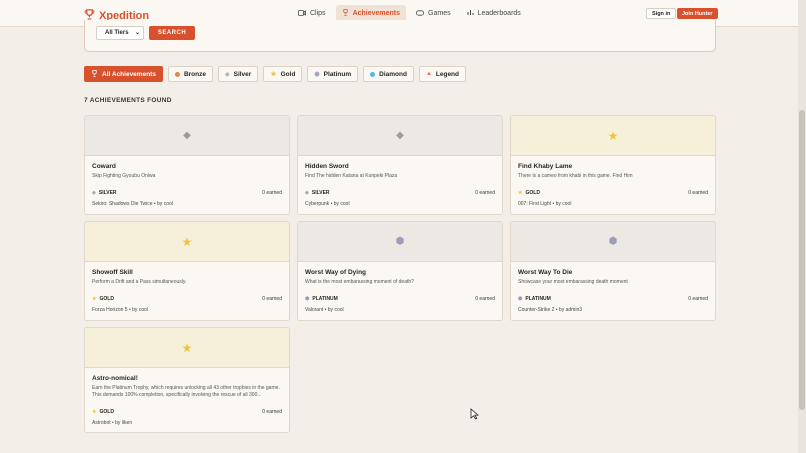  What do you see at coordinates (697, 13) in the screenshot?
I see `join-hunter-button: Join Hunter` at bounding box center [697, 13].